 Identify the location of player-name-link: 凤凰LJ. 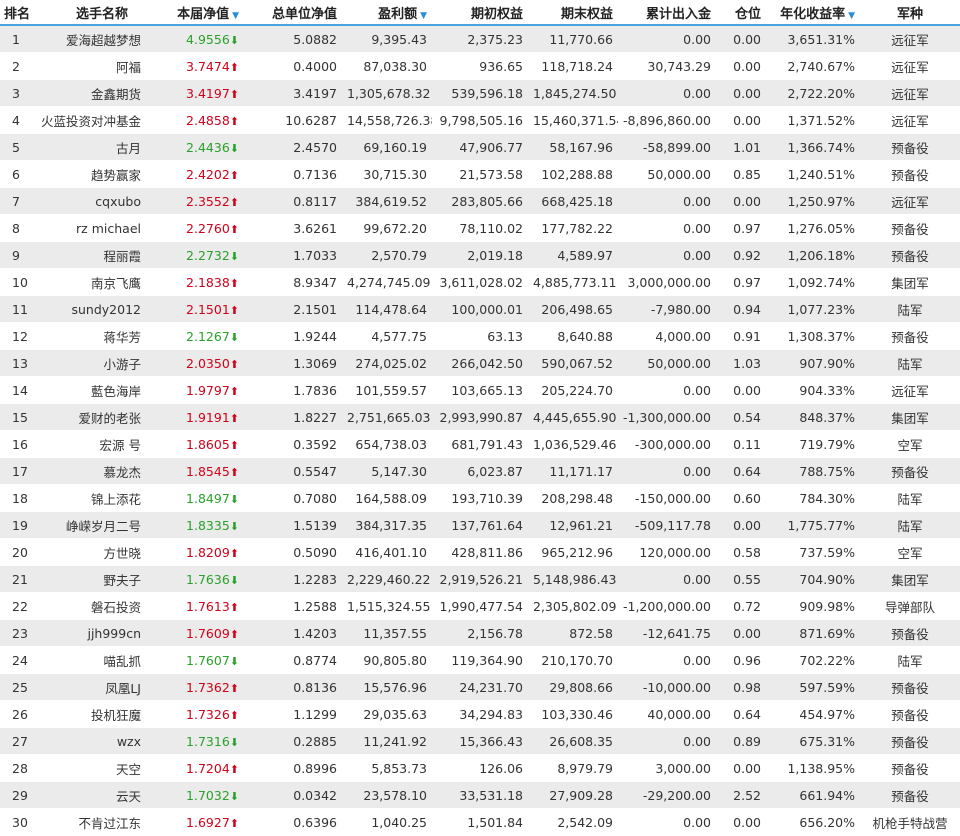
(123, 688).